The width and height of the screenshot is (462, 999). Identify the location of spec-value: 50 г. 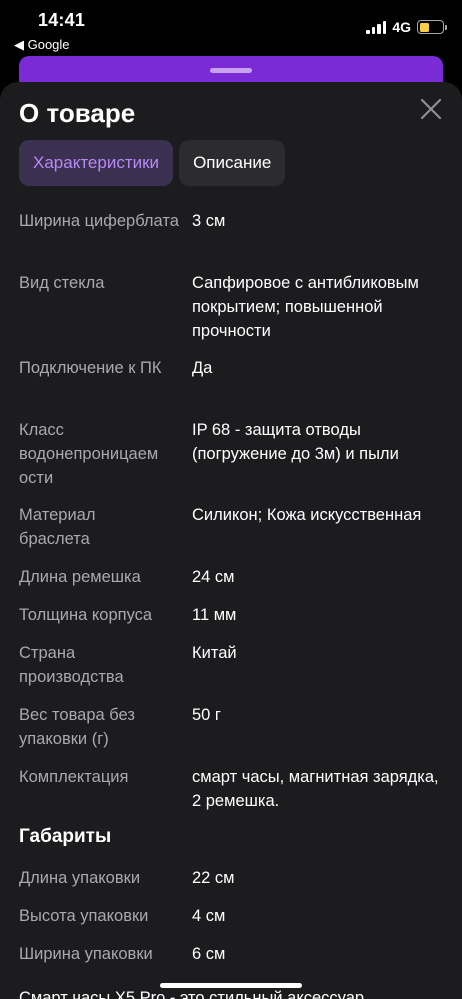
(206, 715).